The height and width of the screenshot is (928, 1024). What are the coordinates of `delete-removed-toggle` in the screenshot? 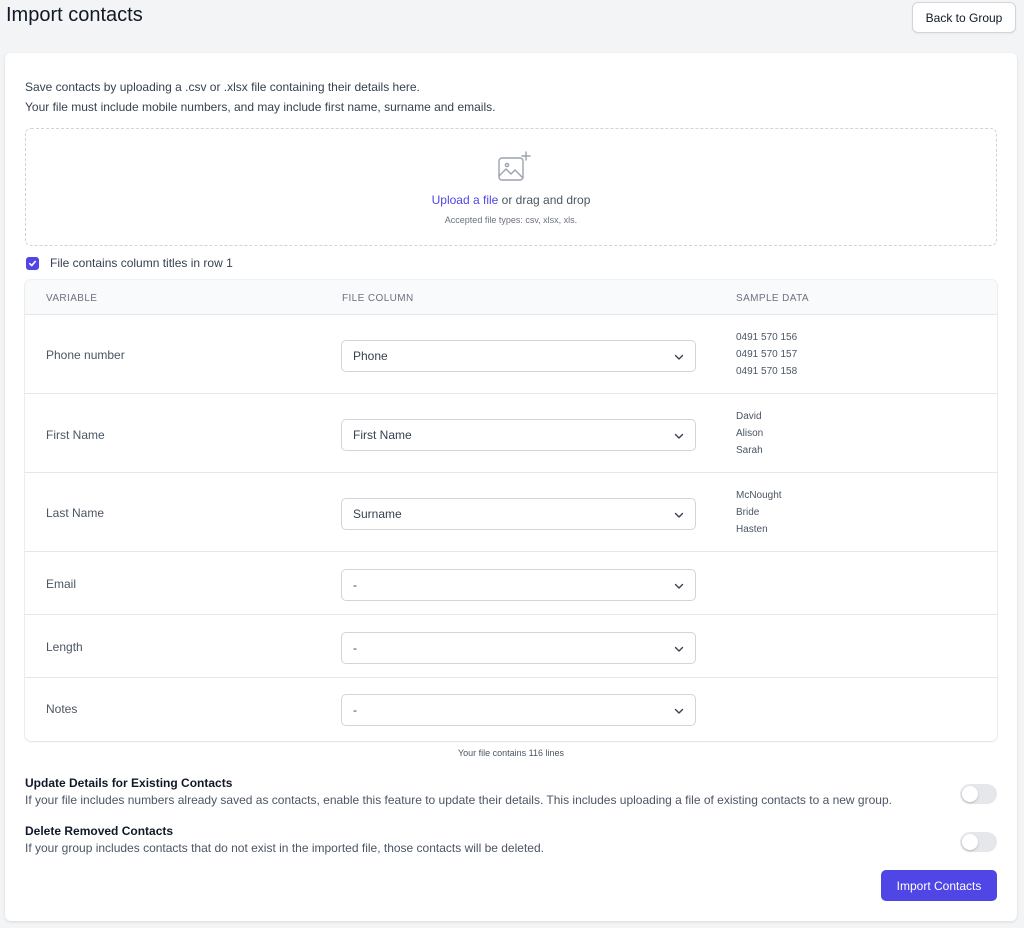 It's located at (978, 842).